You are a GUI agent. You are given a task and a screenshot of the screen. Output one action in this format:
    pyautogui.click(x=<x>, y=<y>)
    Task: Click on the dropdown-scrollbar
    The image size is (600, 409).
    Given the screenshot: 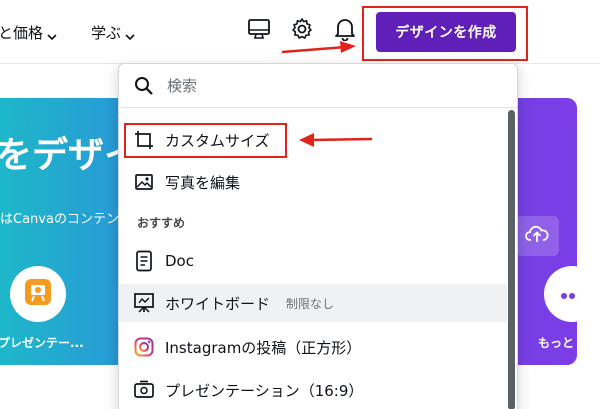 What is the action you would take?
    pyautogui.click(x=511, y=259)
    